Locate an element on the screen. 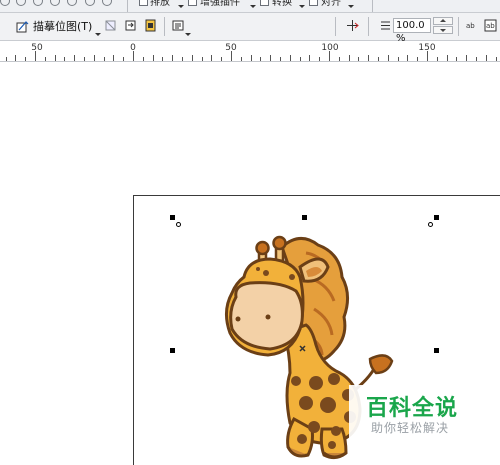 The image size is (500, 465). watermark: 百科全说 助你轻松解决 is located at coordinates (424, 415).